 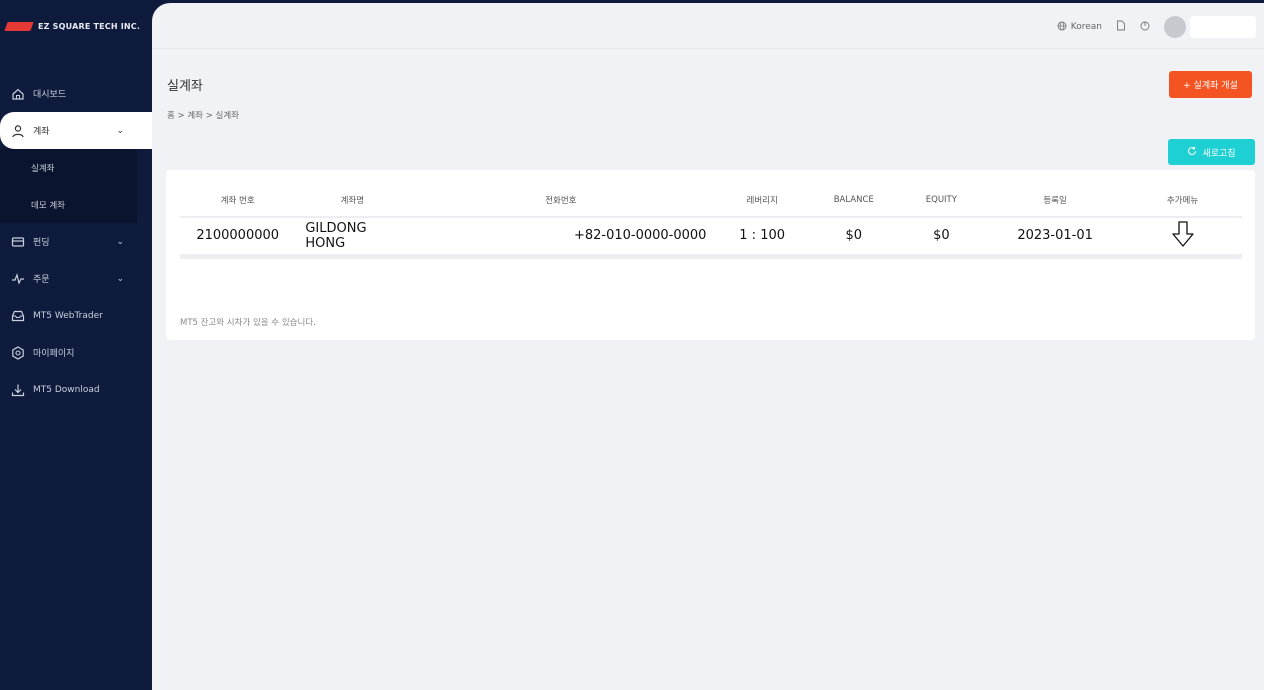 I want to click on equity-cell: $0, so click(x=941, y=236).